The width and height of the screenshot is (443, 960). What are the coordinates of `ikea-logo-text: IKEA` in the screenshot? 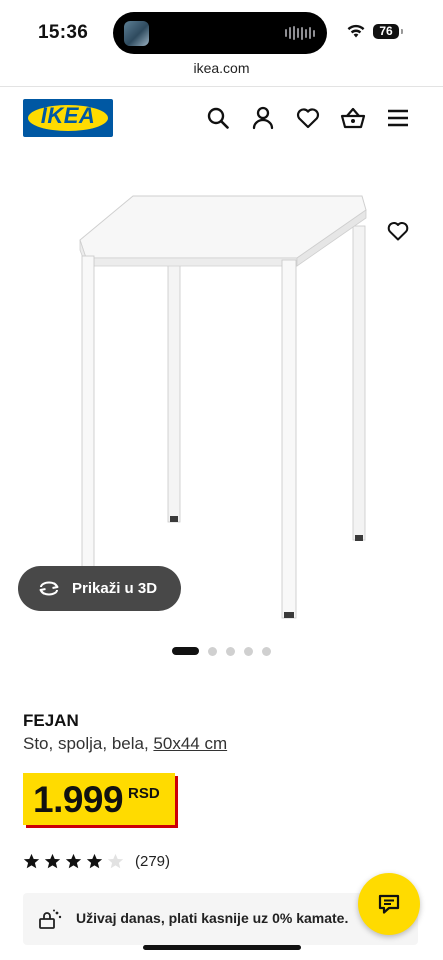 It's located at (68, 115).